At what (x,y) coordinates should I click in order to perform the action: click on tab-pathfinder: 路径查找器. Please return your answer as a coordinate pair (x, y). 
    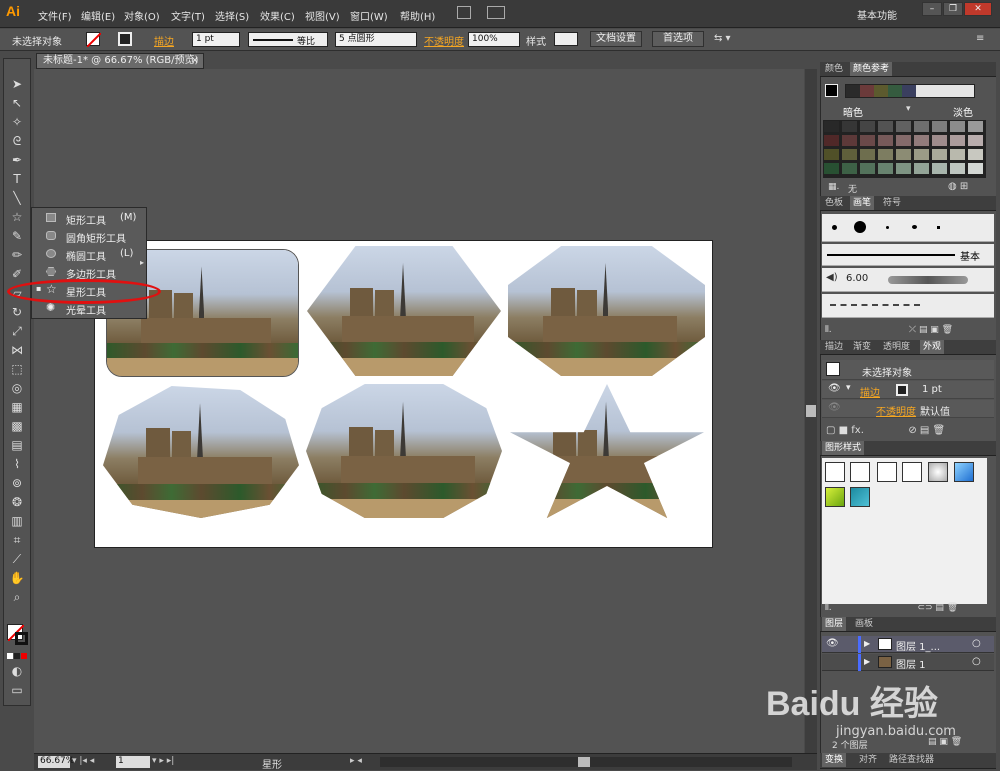
    Looking at the image, I should click on (911, 760).